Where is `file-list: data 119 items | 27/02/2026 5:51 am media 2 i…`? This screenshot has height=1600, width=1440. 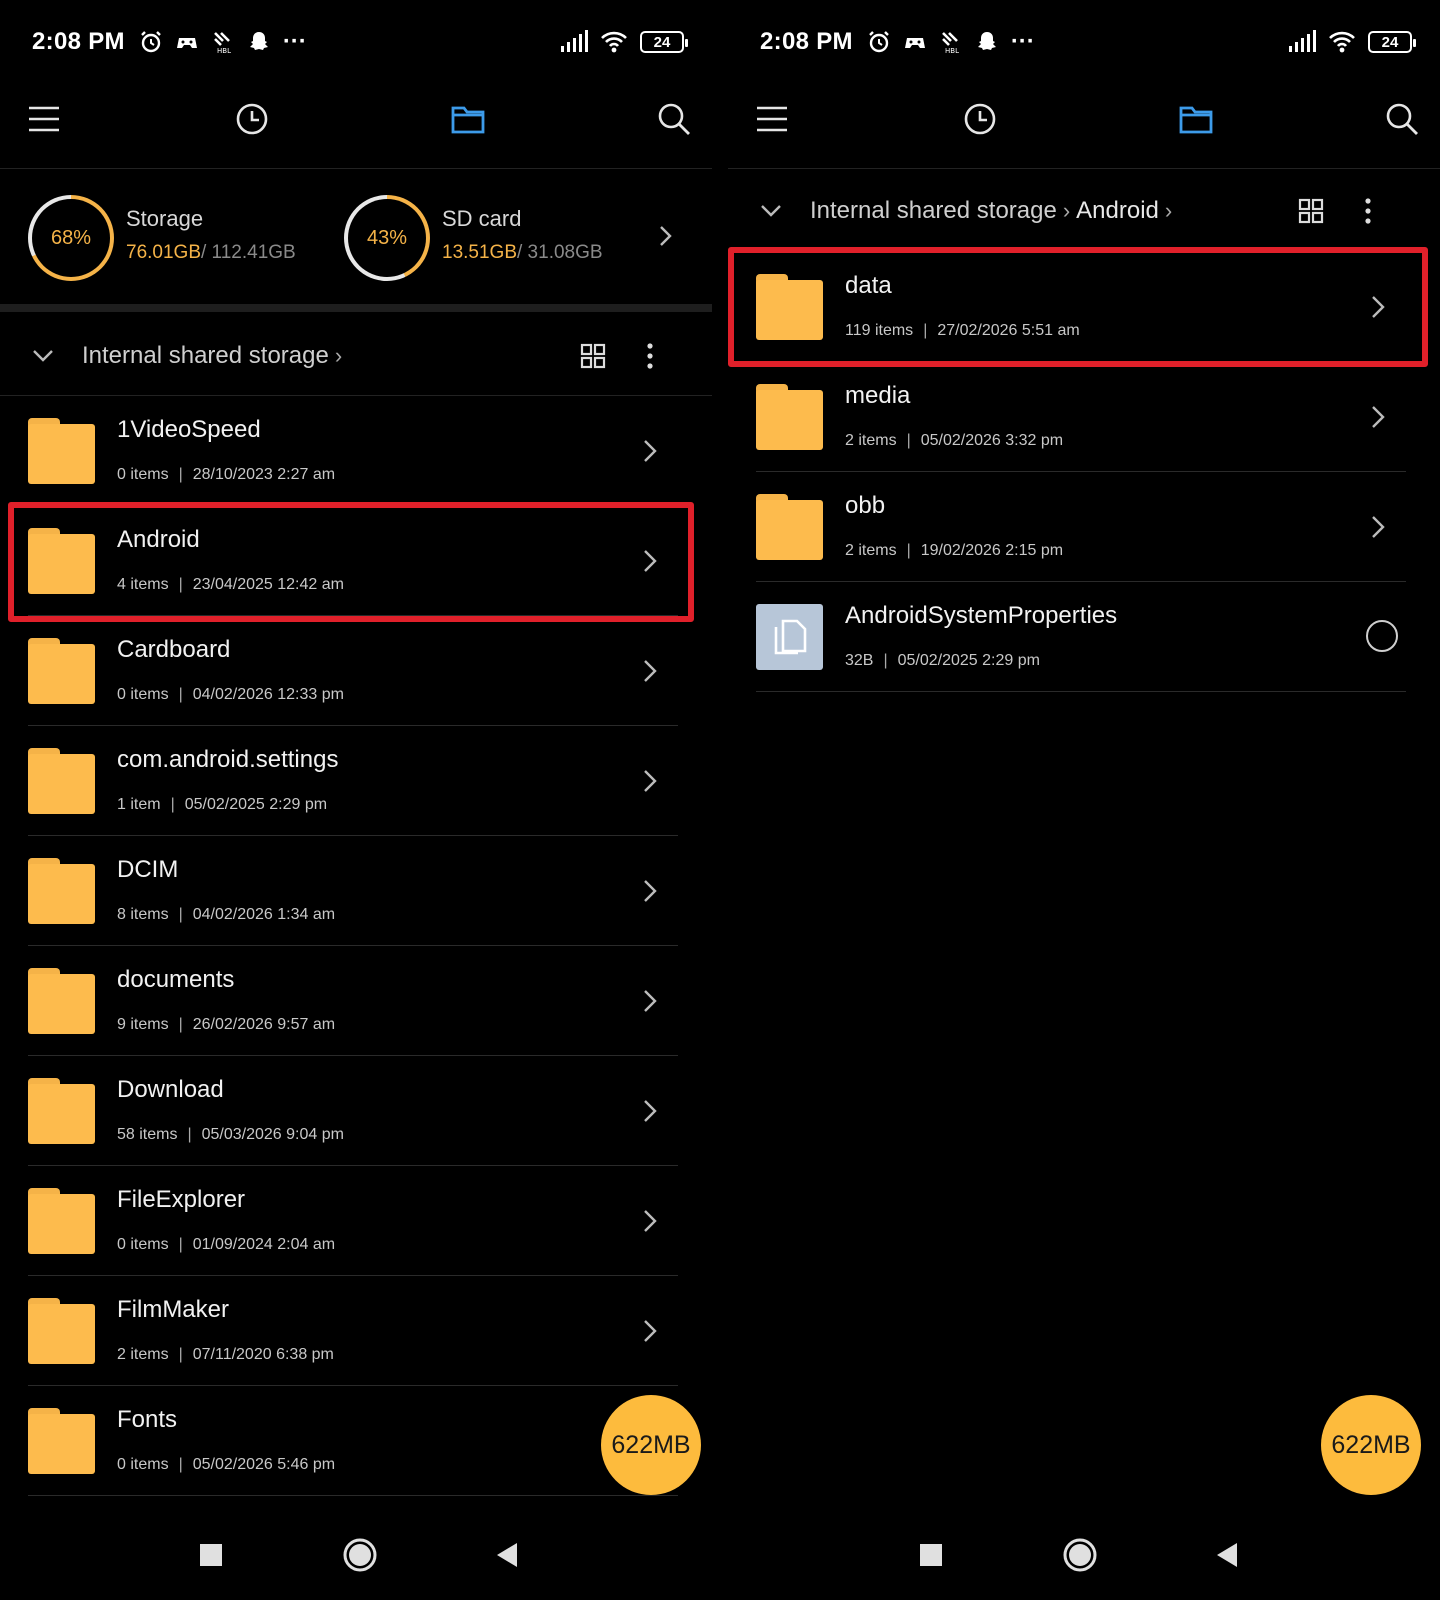
file-list: data 119 items | 27/02/2026 5:51 am media 2 i… is located at coordinates (1084, 472).